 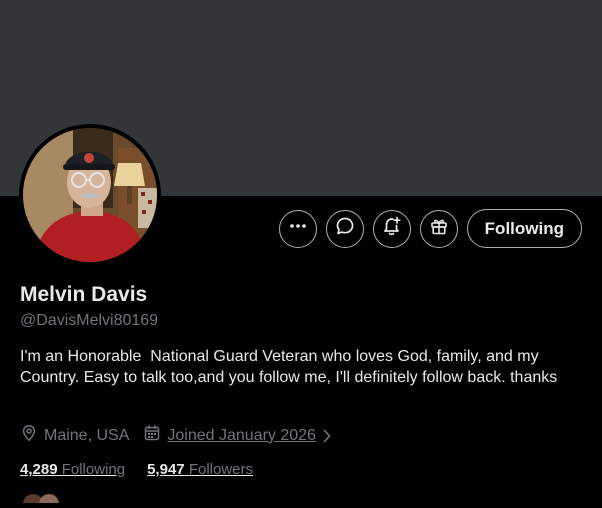 What do you see at coordinates (87, 435) in the screenshot?
I see `location-text: Maine, USA` at bounding box center [87, 435].